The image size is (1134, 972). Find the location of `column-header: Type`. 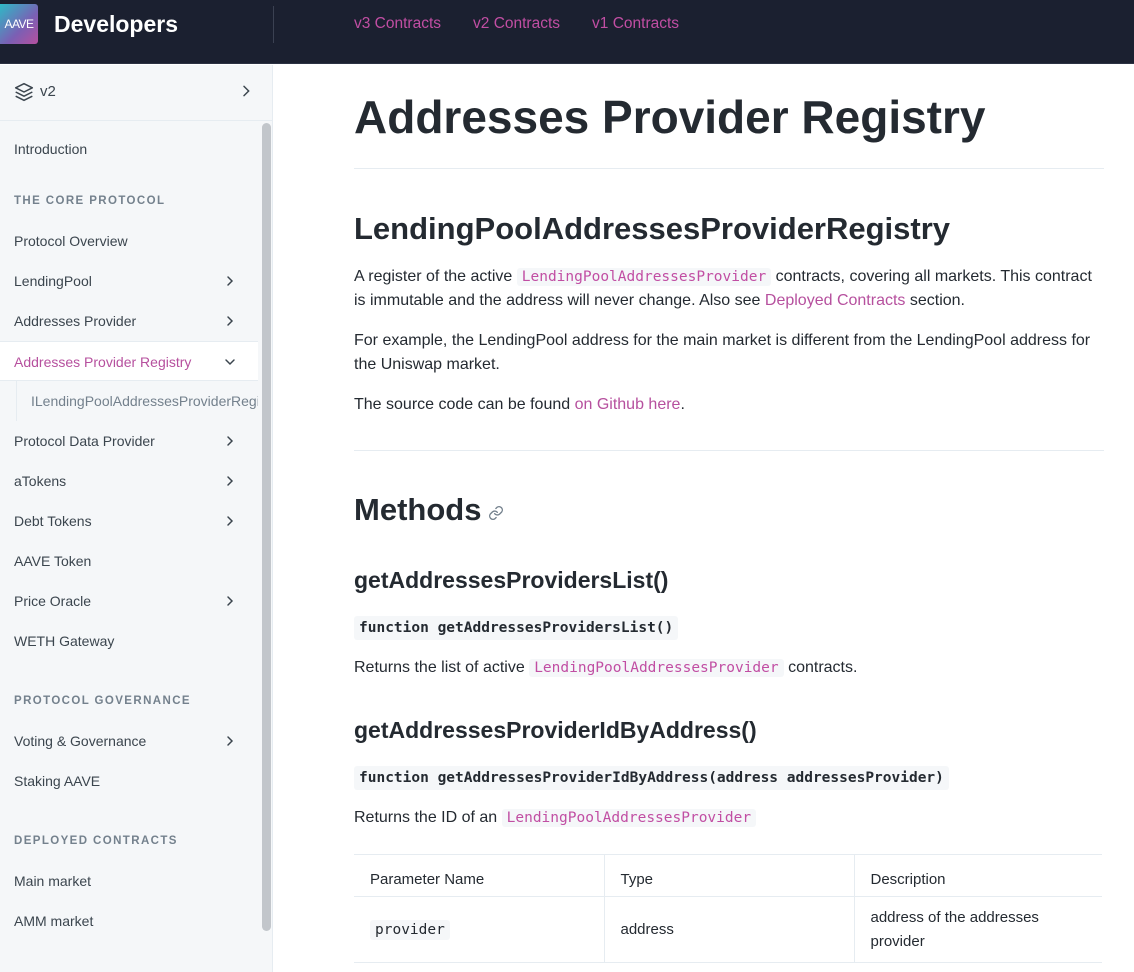

column-header: Type is located at coordinates (728, 875).